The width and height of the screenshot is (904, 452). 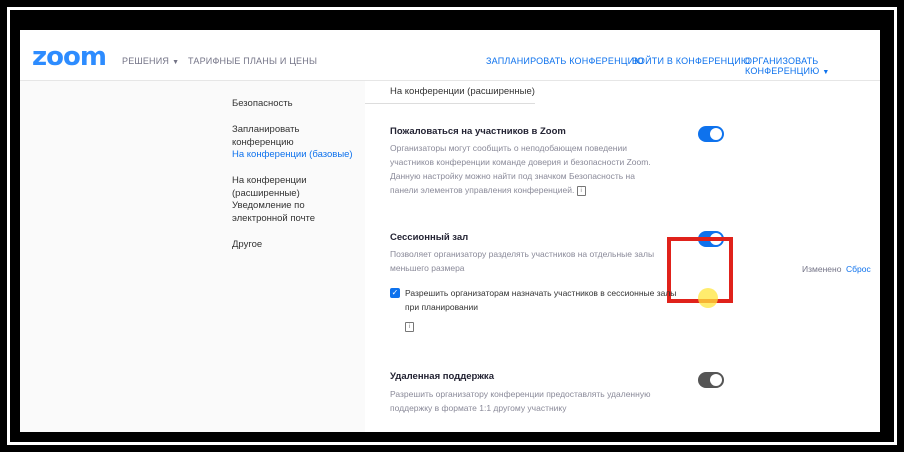 I want to click on zoom-logo: zoom, so click(x=69, y=57).